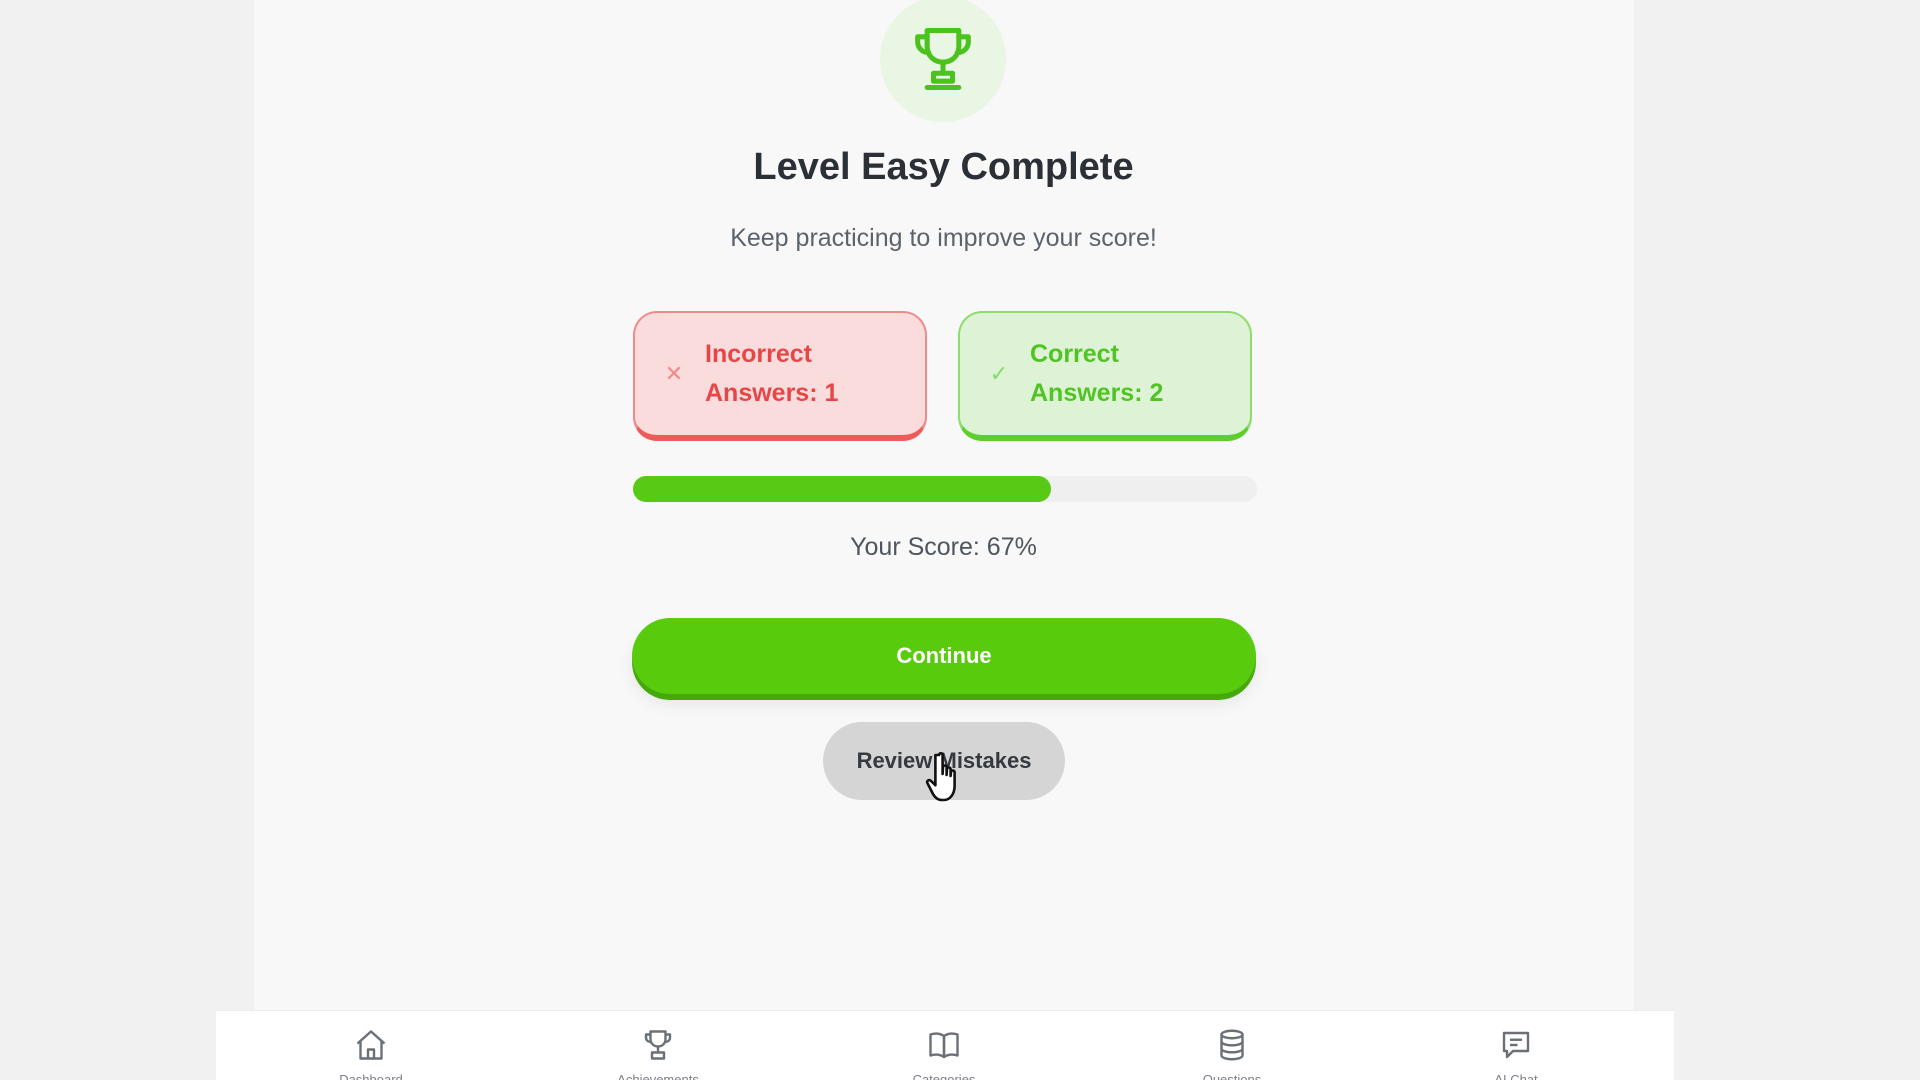 The width and height of the screenshot is (1920, 1080). I want to click on nav-label-categories: Categories, so click(944, 1076).